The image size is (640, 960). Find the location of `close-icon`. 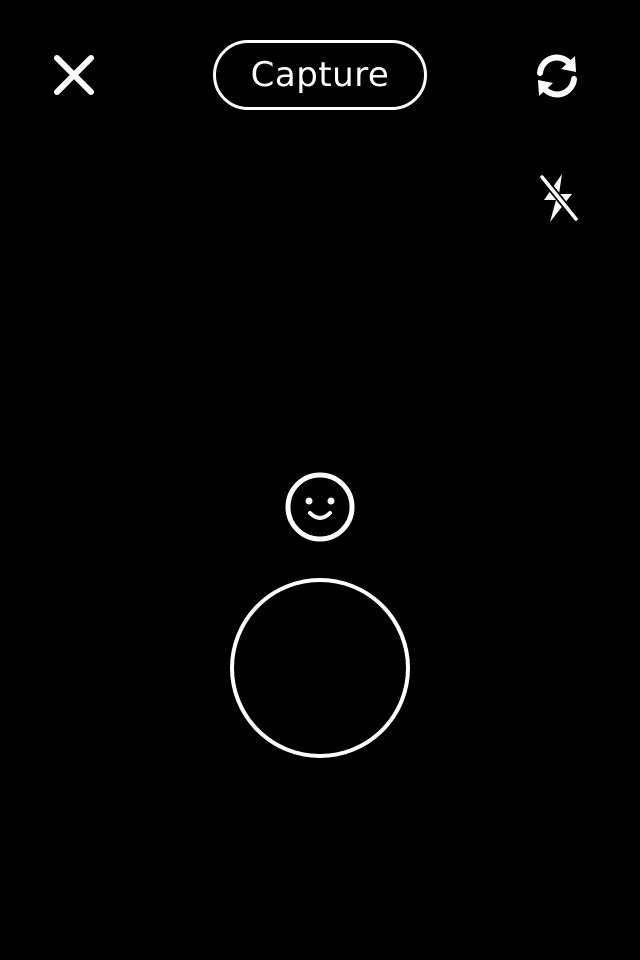

close-icon is located at coordinates (74, 75).